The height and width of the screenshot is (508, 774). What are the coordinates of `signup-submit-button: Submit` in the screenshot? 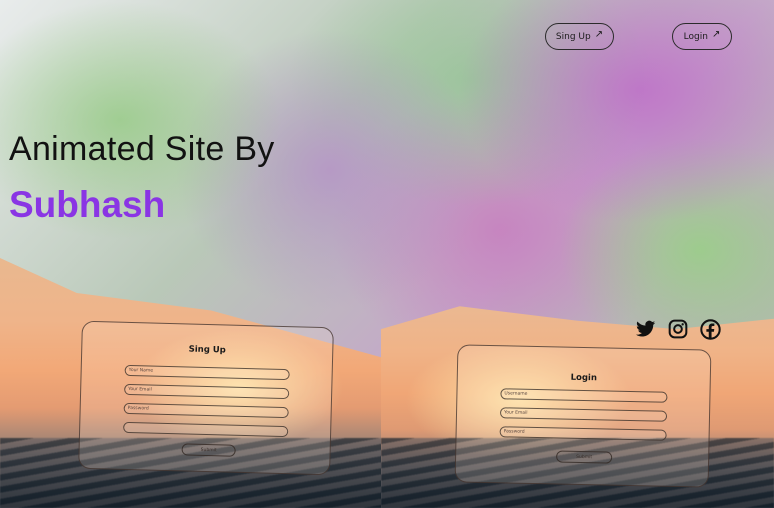 It's located at (208, 450).